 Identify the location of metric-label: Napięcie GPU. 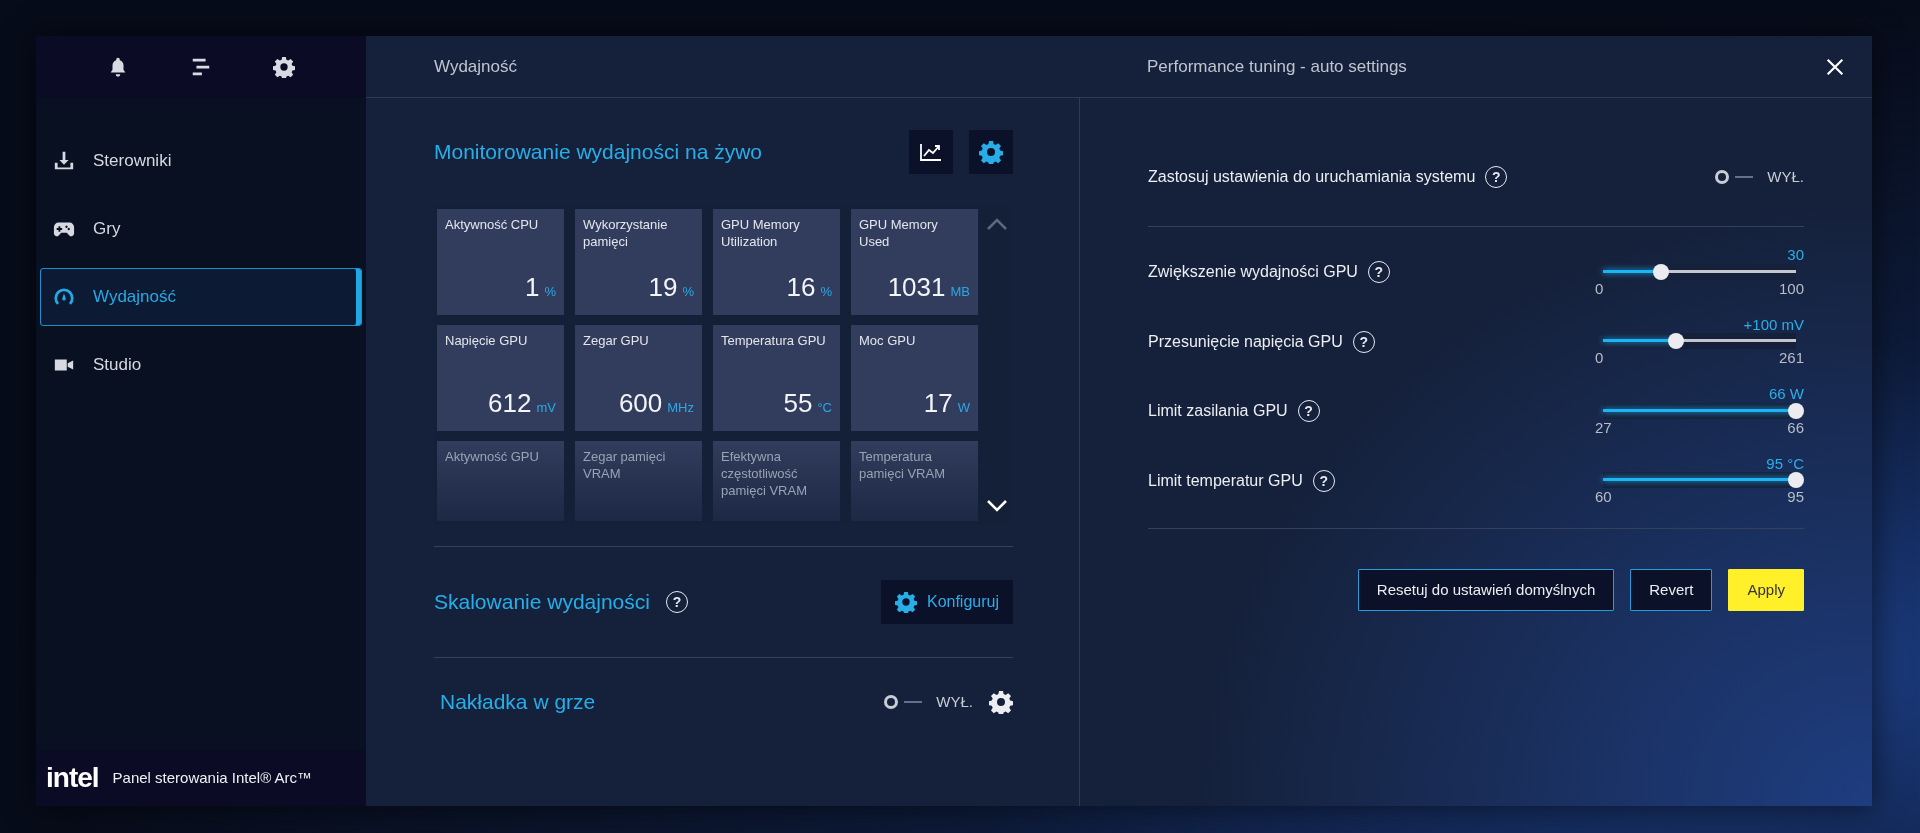
(487, 341).